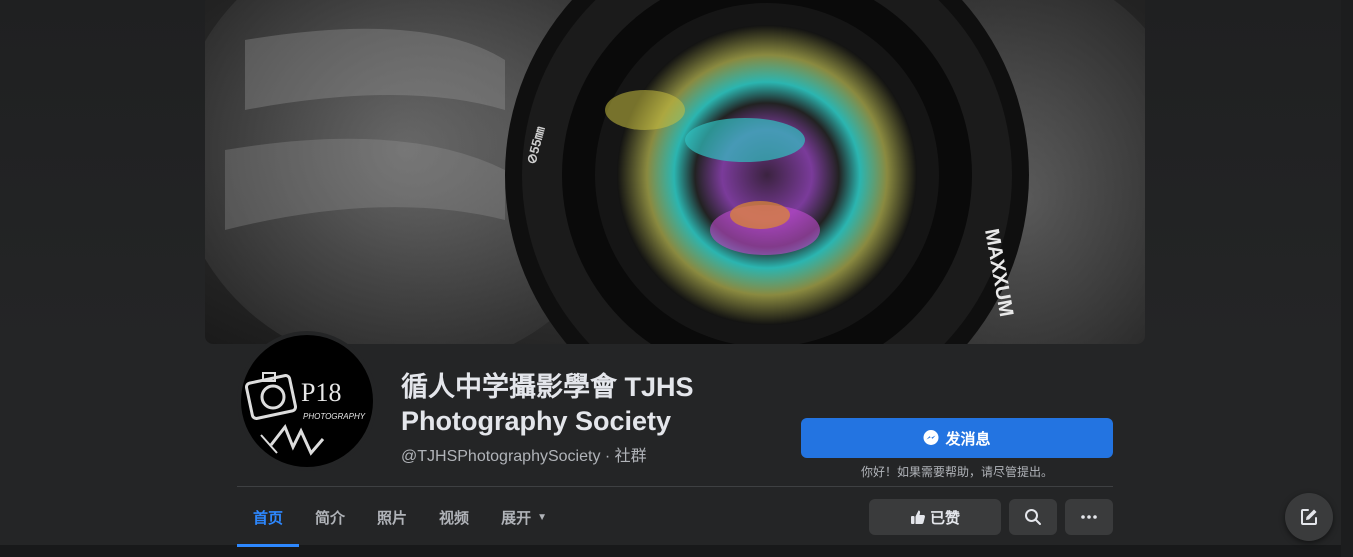  What do you see at coordinates (516, 518) in the screenshot?
I see `tab-more-label: 展开` at bounding box center [516, 518].